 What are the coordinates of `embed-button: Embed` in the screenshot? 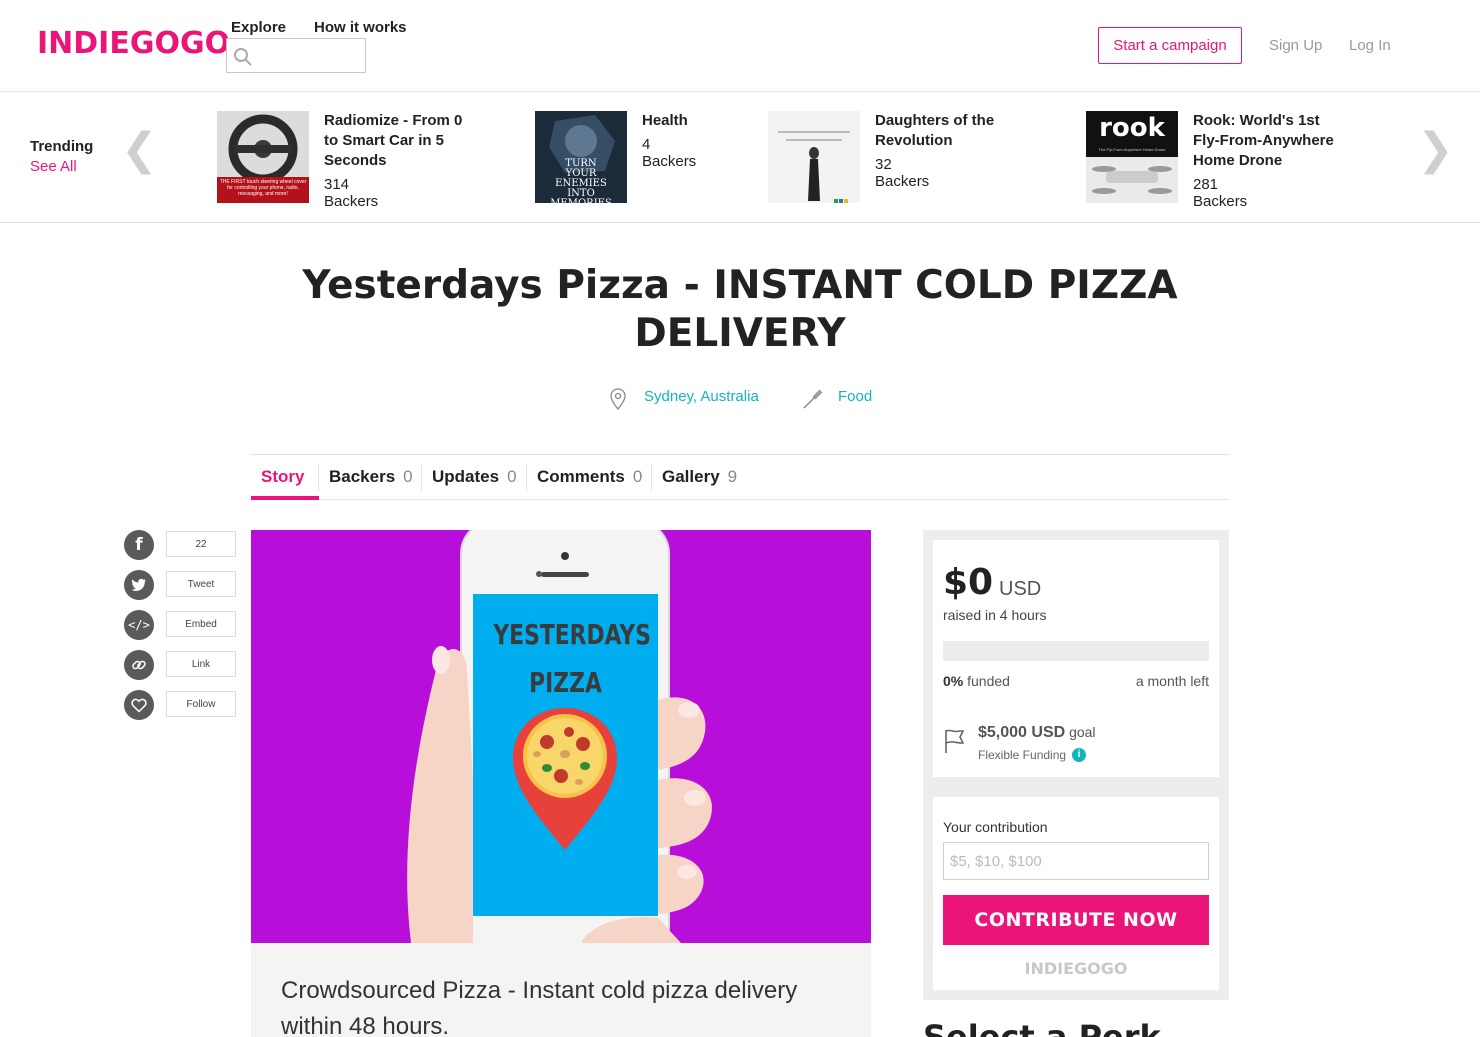 It's located at (201, 624).